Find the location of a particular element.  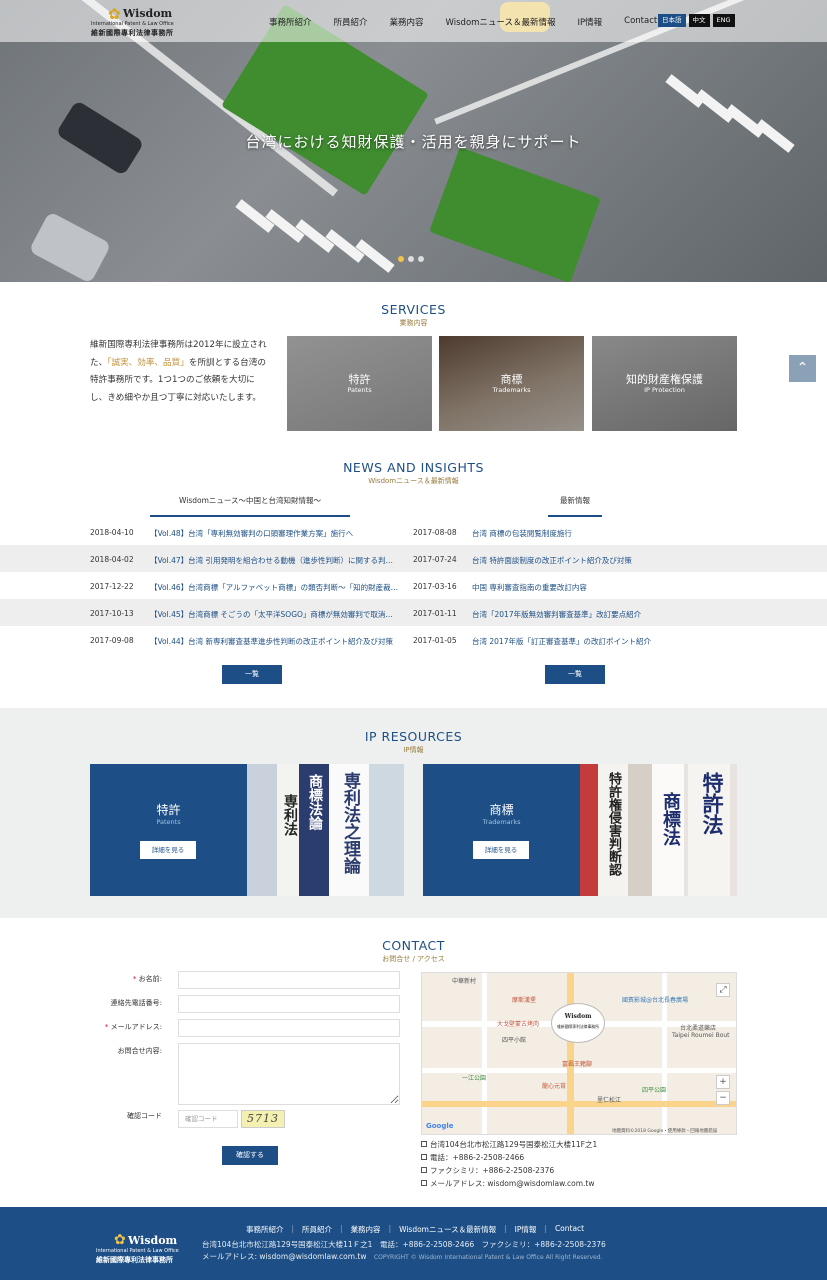

nav-item-ip: IP情報 is located at coordinates (590, 22).